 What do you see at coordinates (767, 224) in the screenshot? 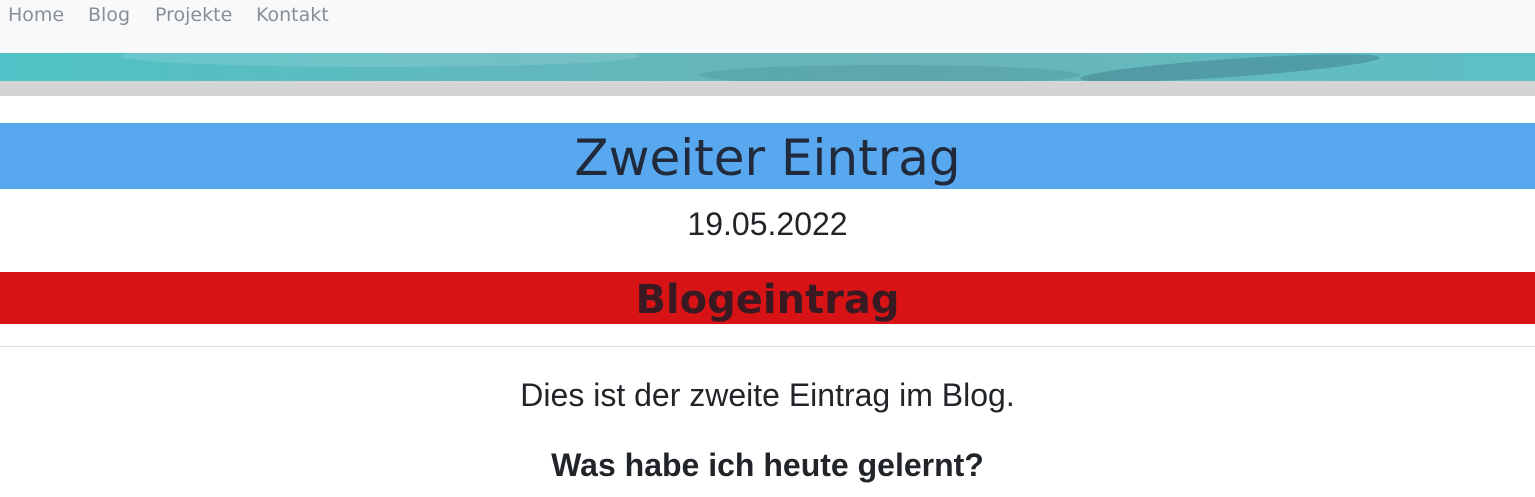
I see `post-date: 19.05.2022` at bounding box center [767, 224].